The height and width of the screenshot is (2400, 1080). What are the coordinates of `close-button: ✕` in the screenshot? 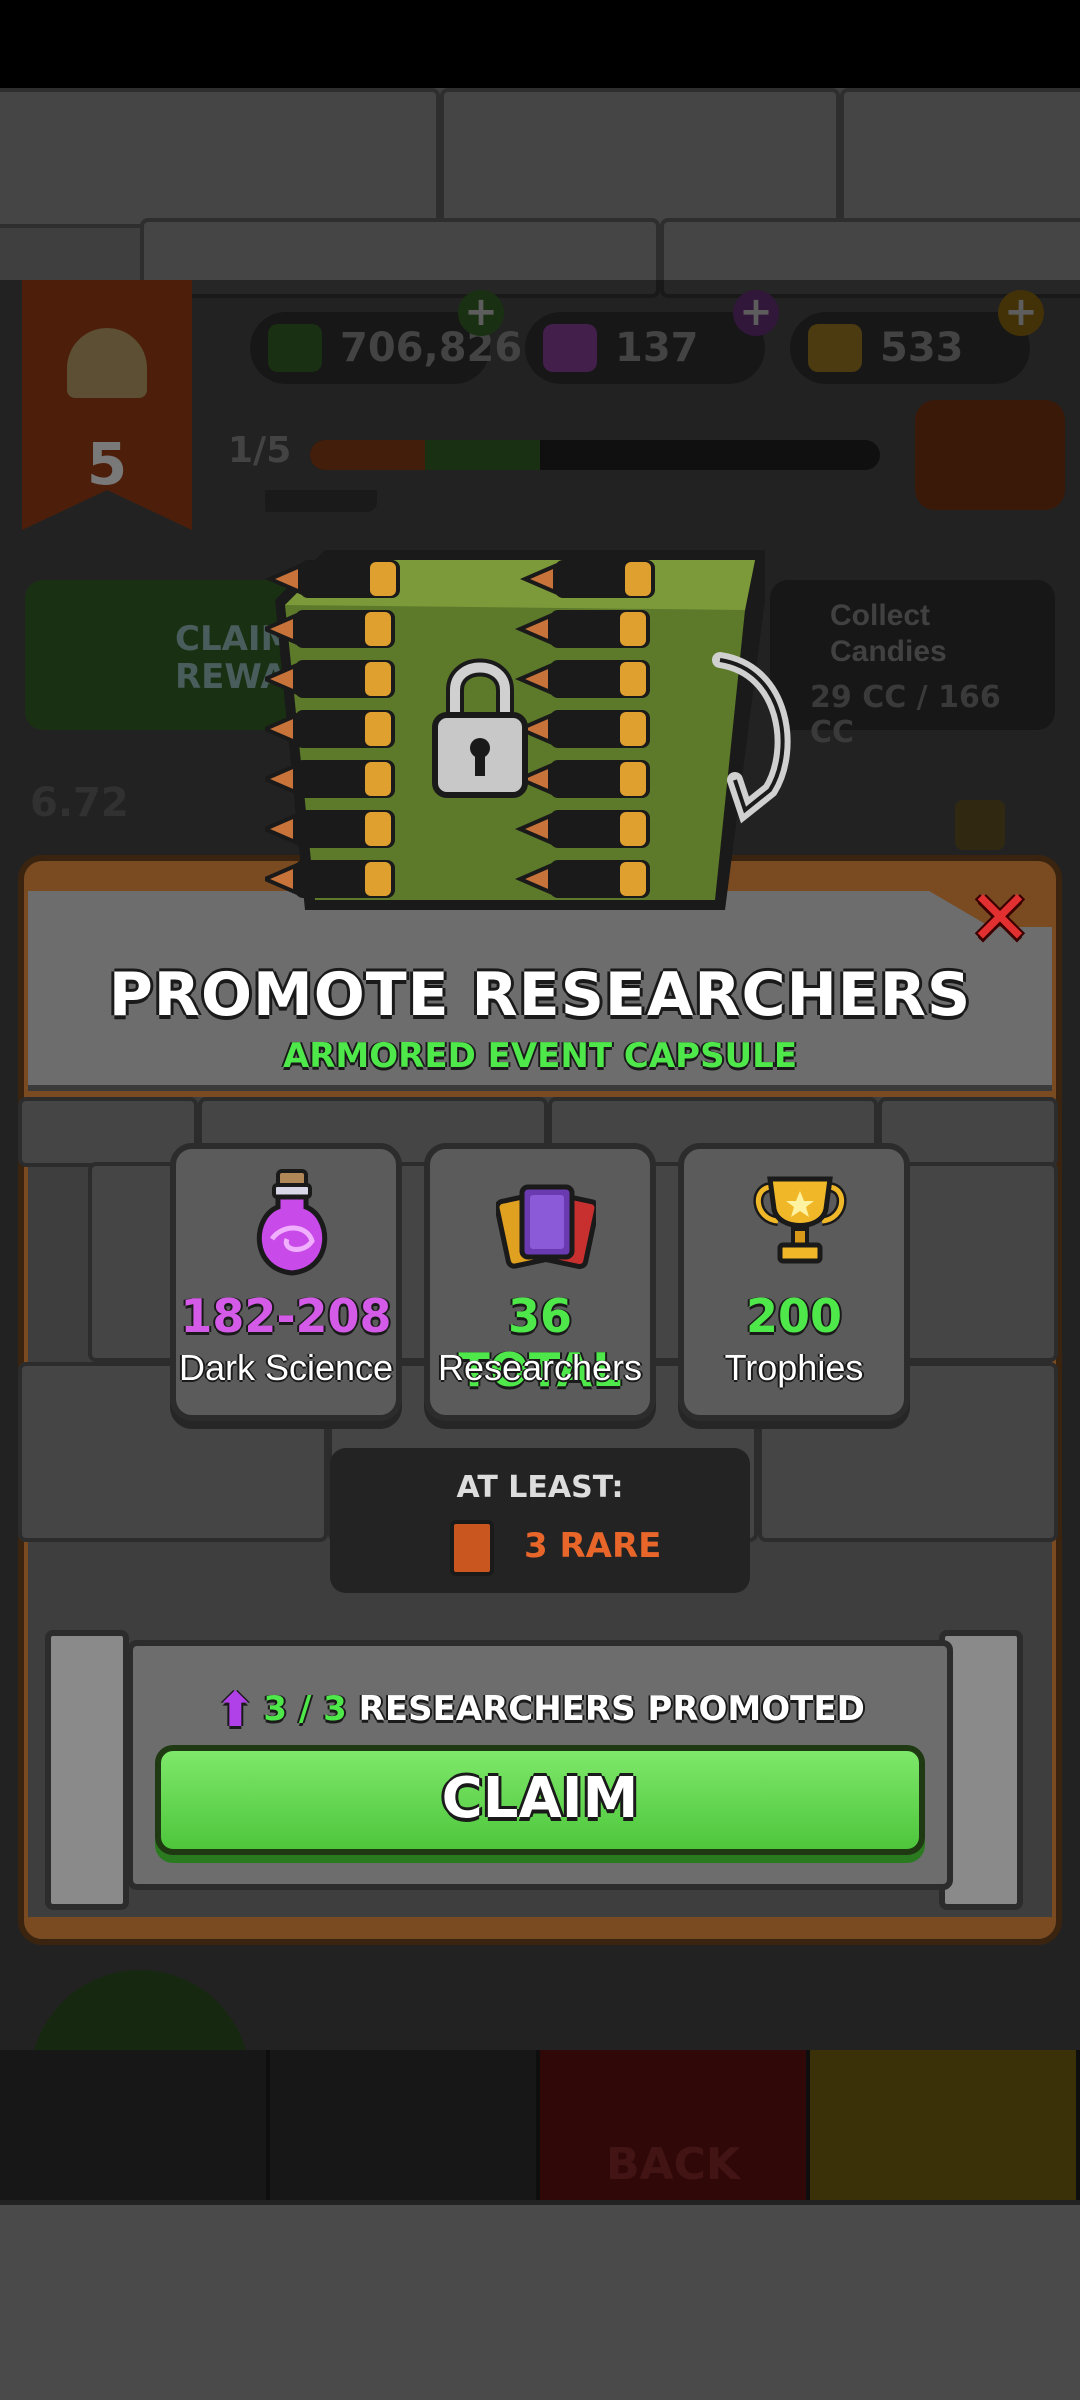 It's located at (1000, 918).